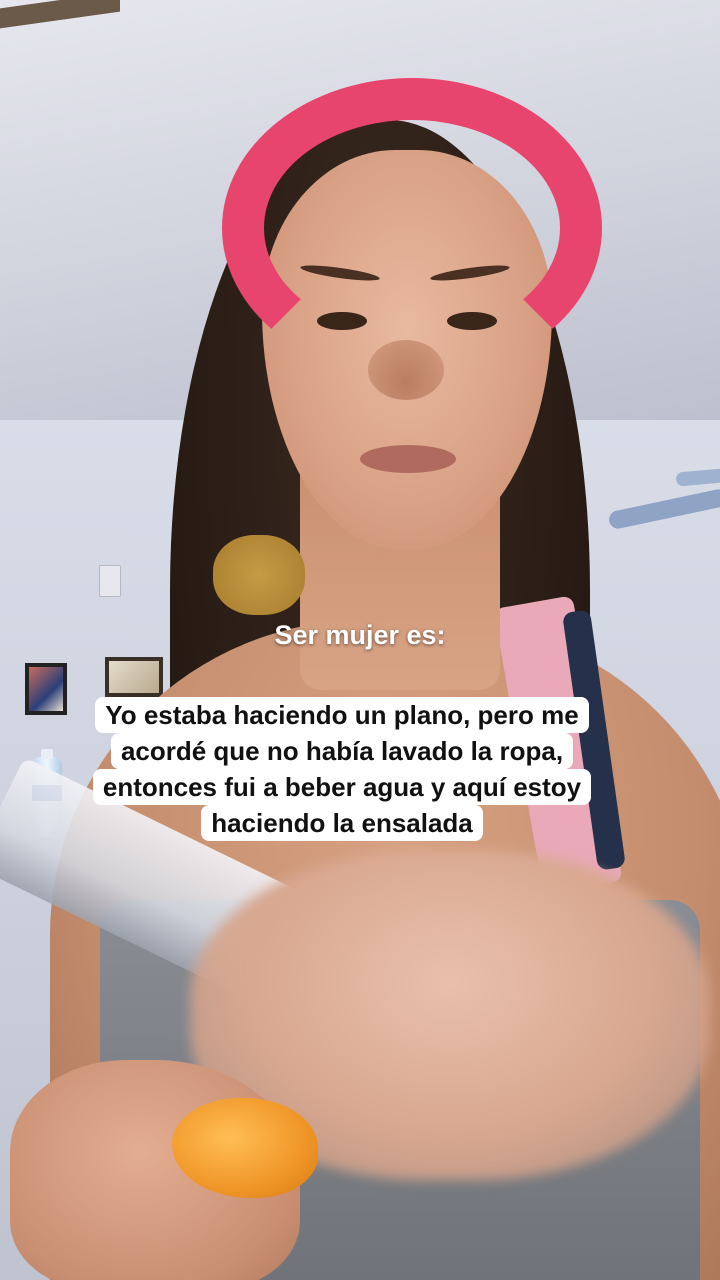 This screenshot has height=1280, width=720. I want to click on caption-line: acordé que no había lavado la ropa,, so click(342, 751).